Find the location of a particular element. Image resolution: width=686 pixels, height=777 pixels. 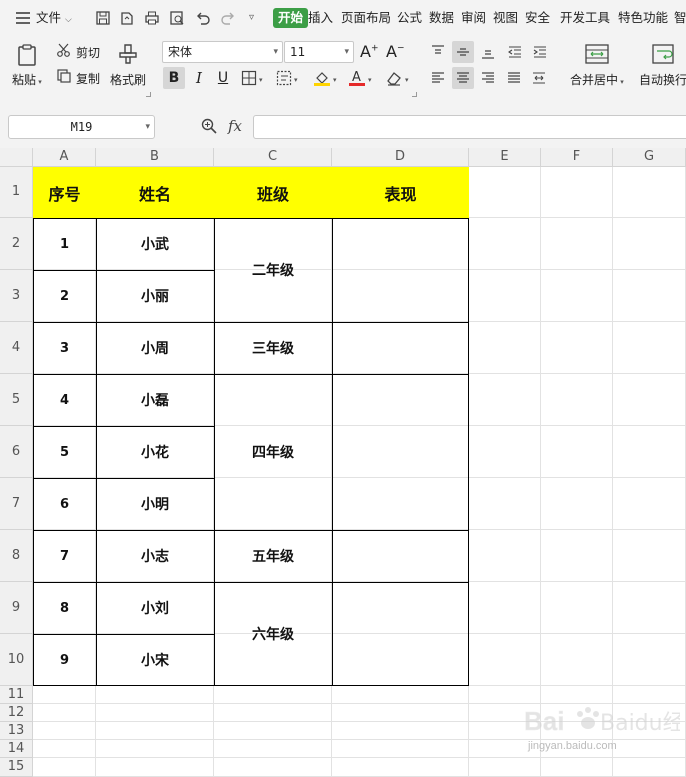

tab-developer: 开发工具 is located at coordinates (585, 18).